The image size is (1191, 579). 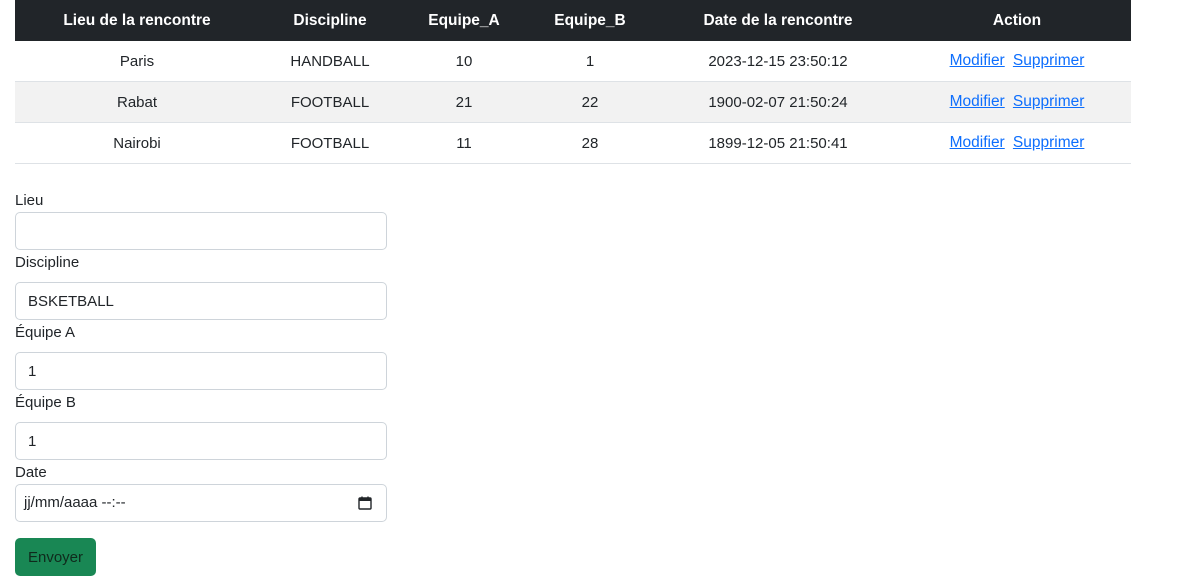 What do you see at coordinates (201, 503) in the screenshot?
I see `date-input: jj/mm/aaaa --:--` at bounding box center [201, 503].